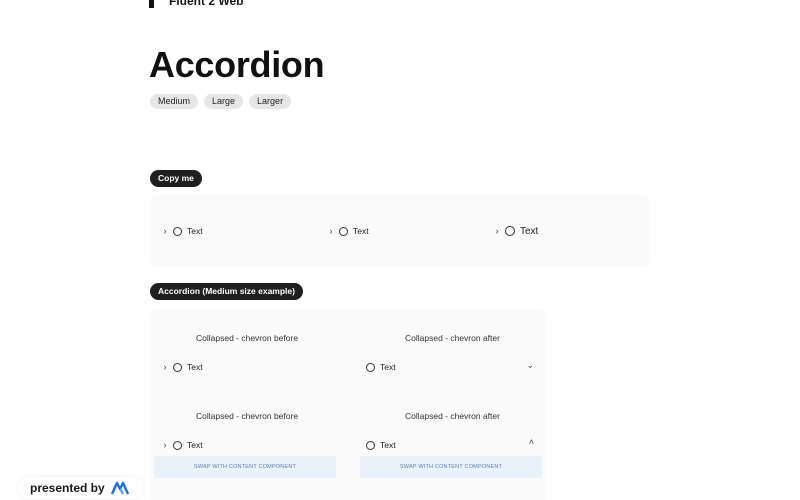  I want to click on presenter-logo-icon, so click(119, 488).